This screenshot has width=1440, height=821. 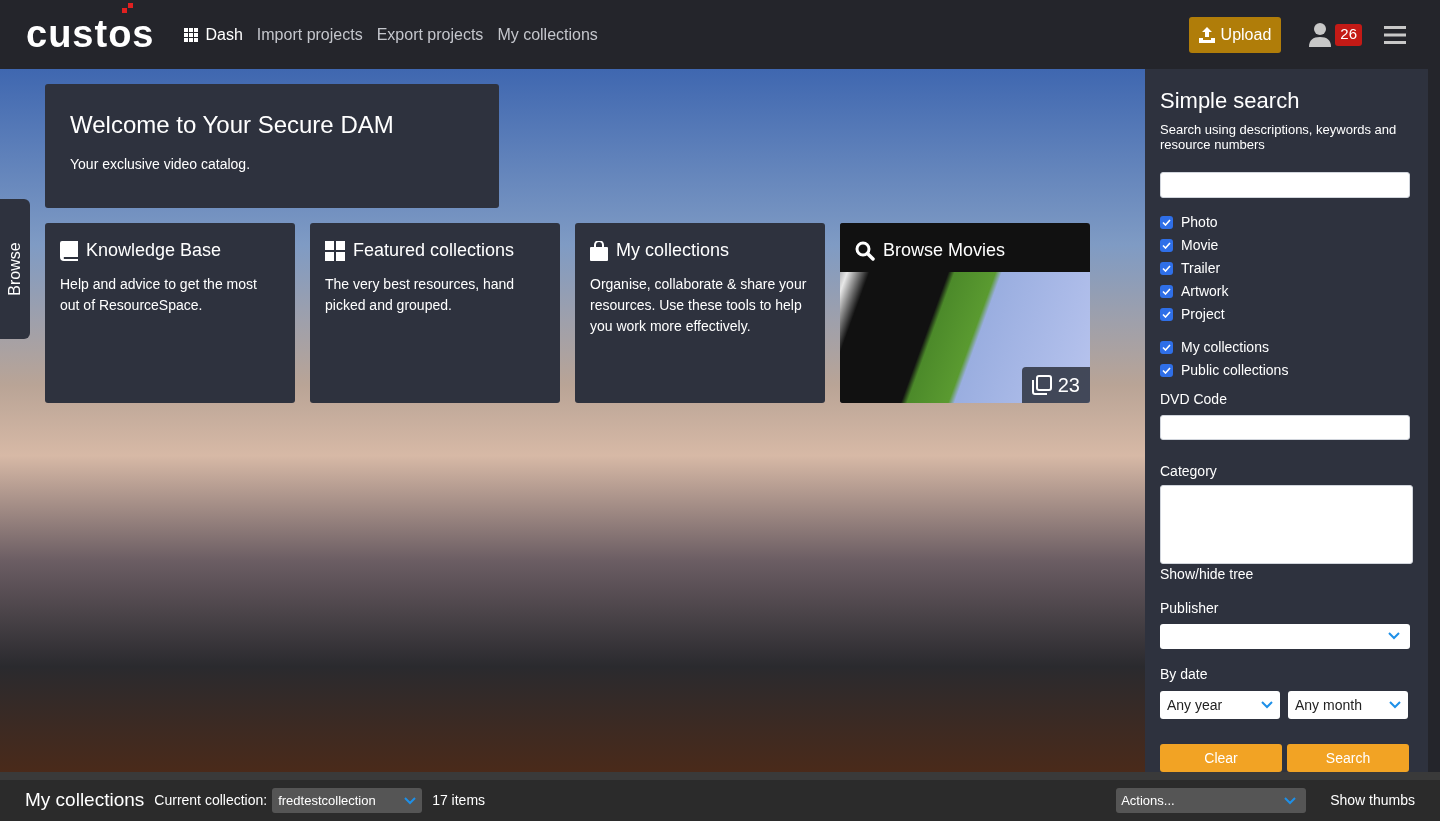 What do you see at coordinates (1201, 268) in the screenshot?
I see `checkbox-label: Trailer` at bounding box center [1201, 268].